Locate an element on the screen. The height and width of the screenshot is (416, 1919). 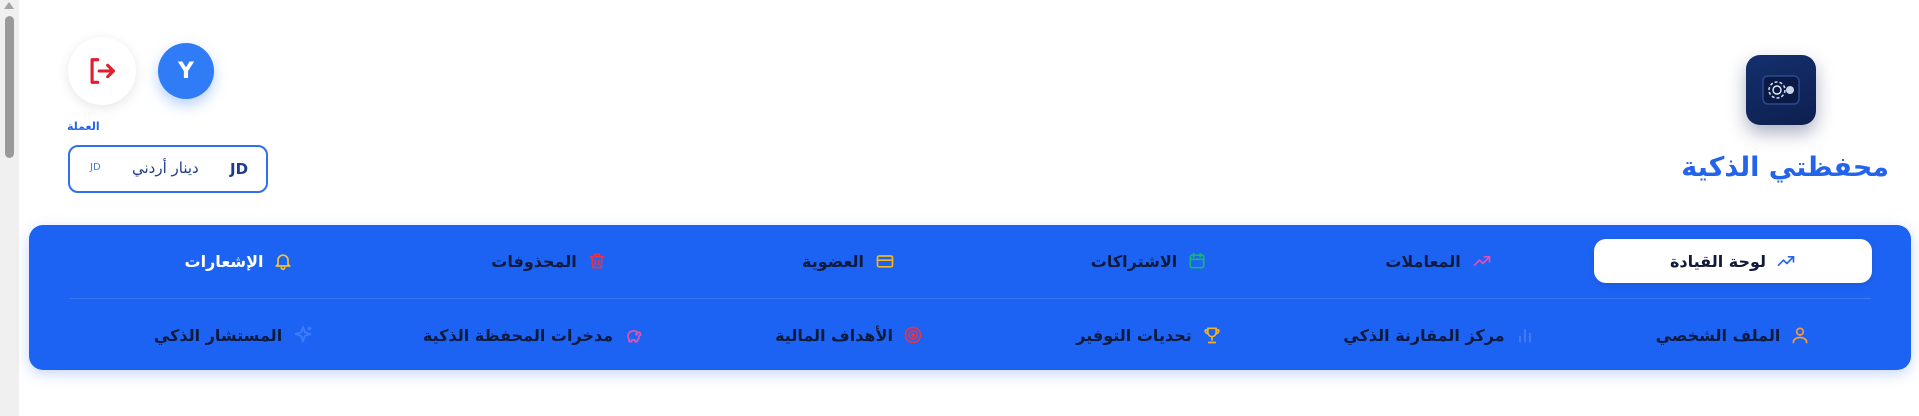
wallet-icon is located at coordinates (1781, 90).